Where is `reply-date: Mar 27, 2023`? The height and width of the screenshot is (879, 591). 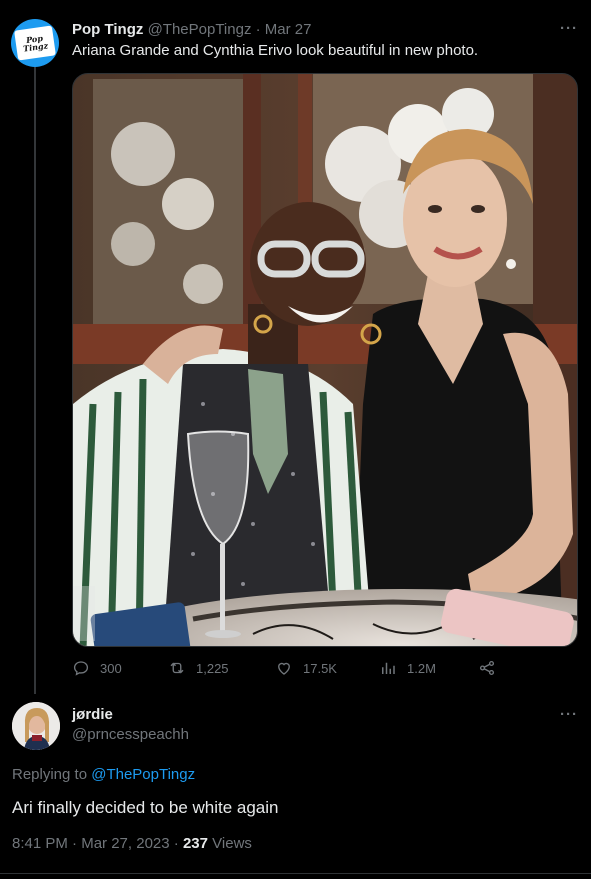 reply-date: Mar 27, 2023 is located at coordinates (125, 843).